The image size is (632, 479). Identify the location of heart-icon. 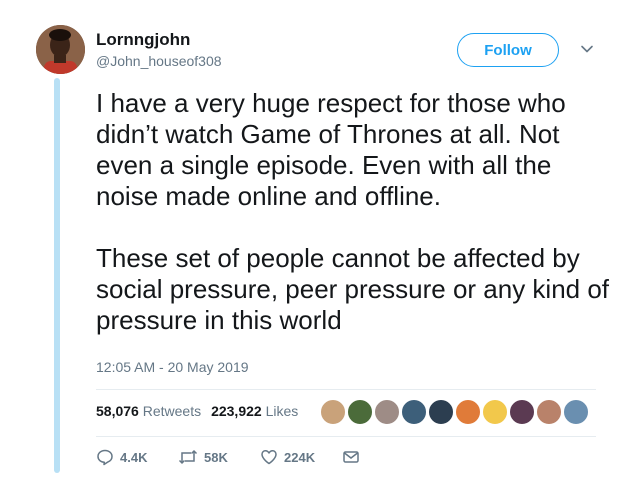
(269, 457).